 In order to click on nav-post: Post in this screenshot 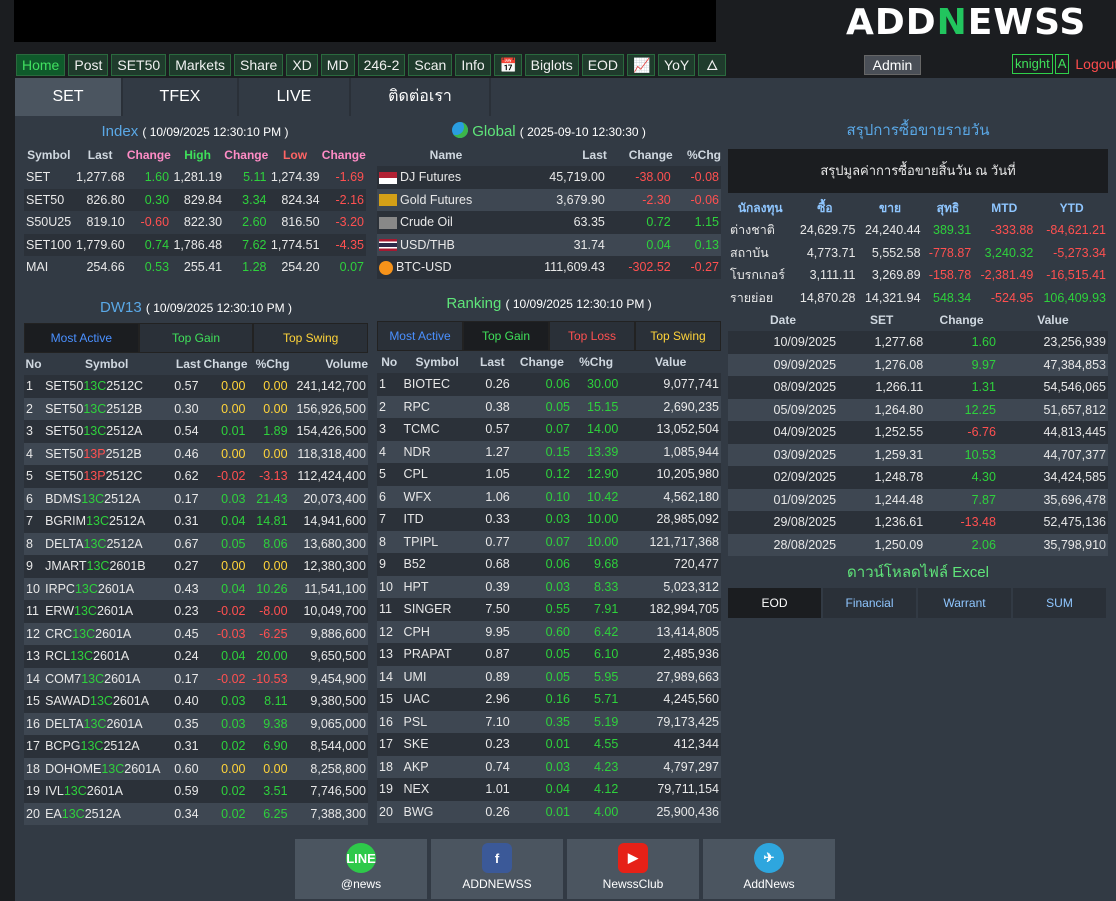, I will do `click(88, 65)`.